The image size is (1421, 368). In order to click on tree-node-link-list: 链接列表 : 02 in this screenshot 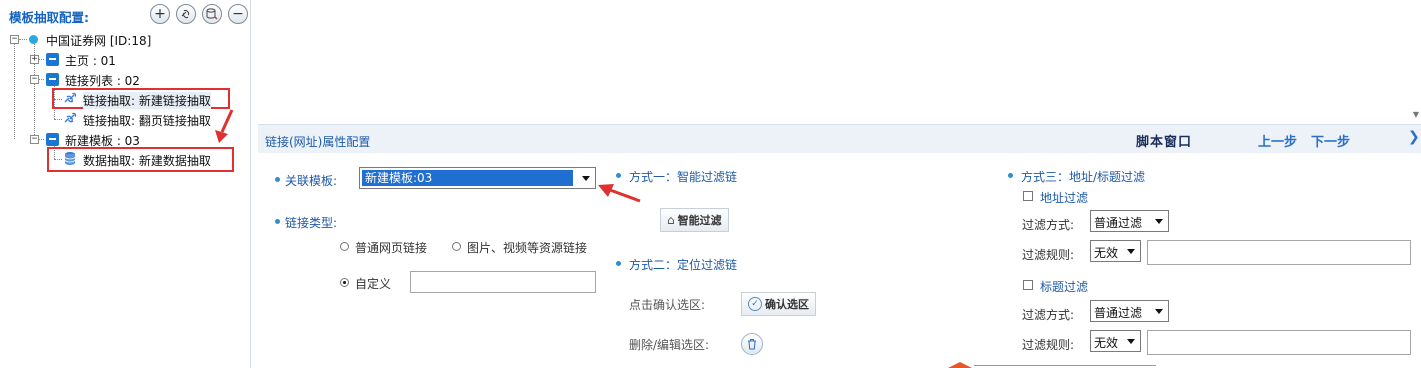, I will do `click(102, 80)`.